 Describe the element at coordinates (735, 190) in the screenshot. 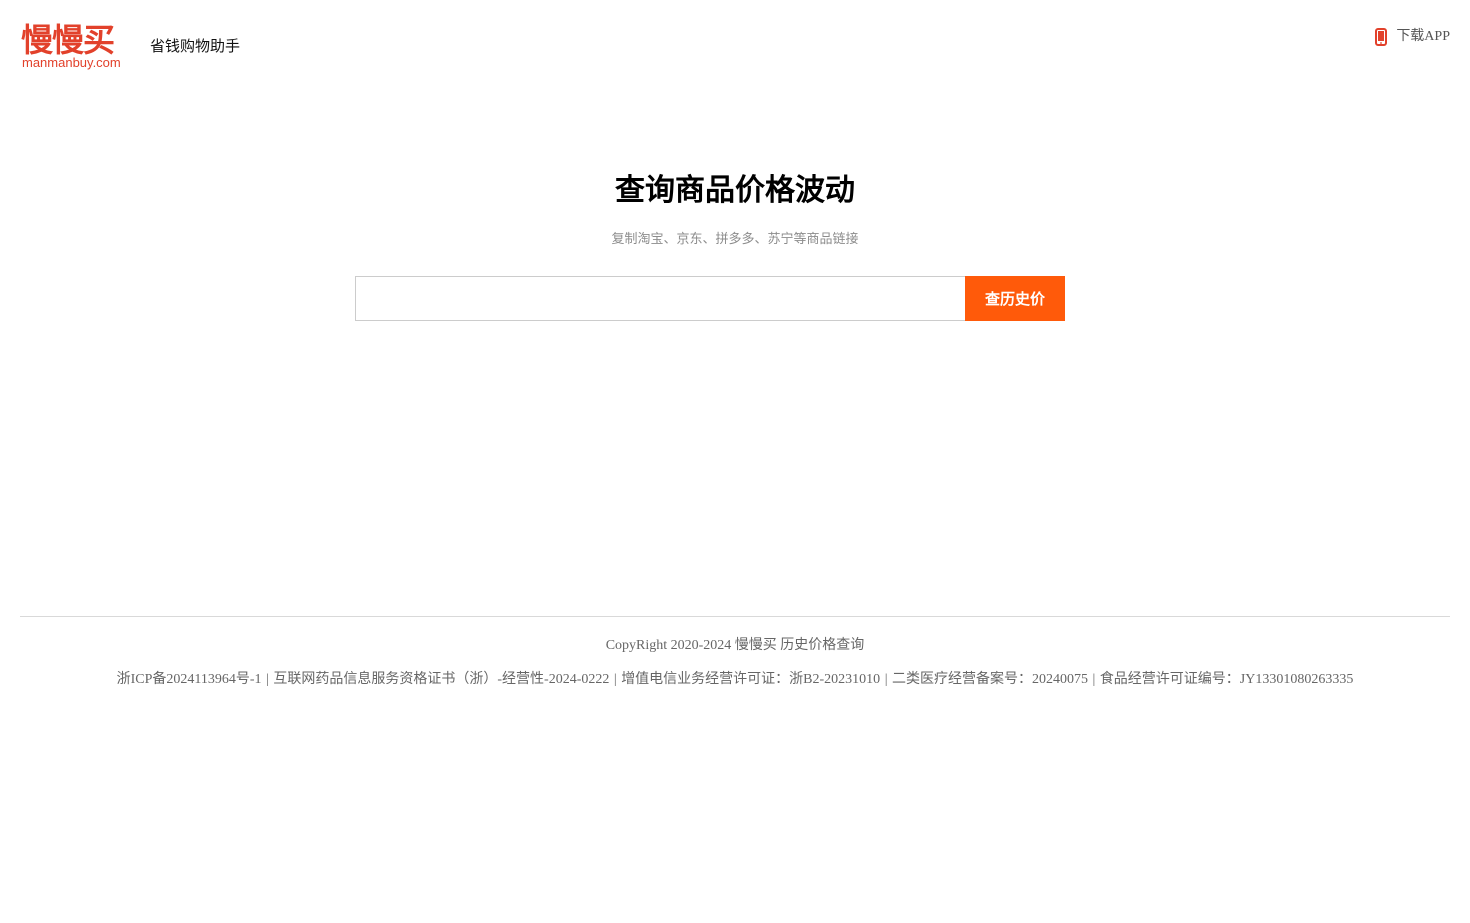

I see `page-title: 查询商品价格波动` at that location.